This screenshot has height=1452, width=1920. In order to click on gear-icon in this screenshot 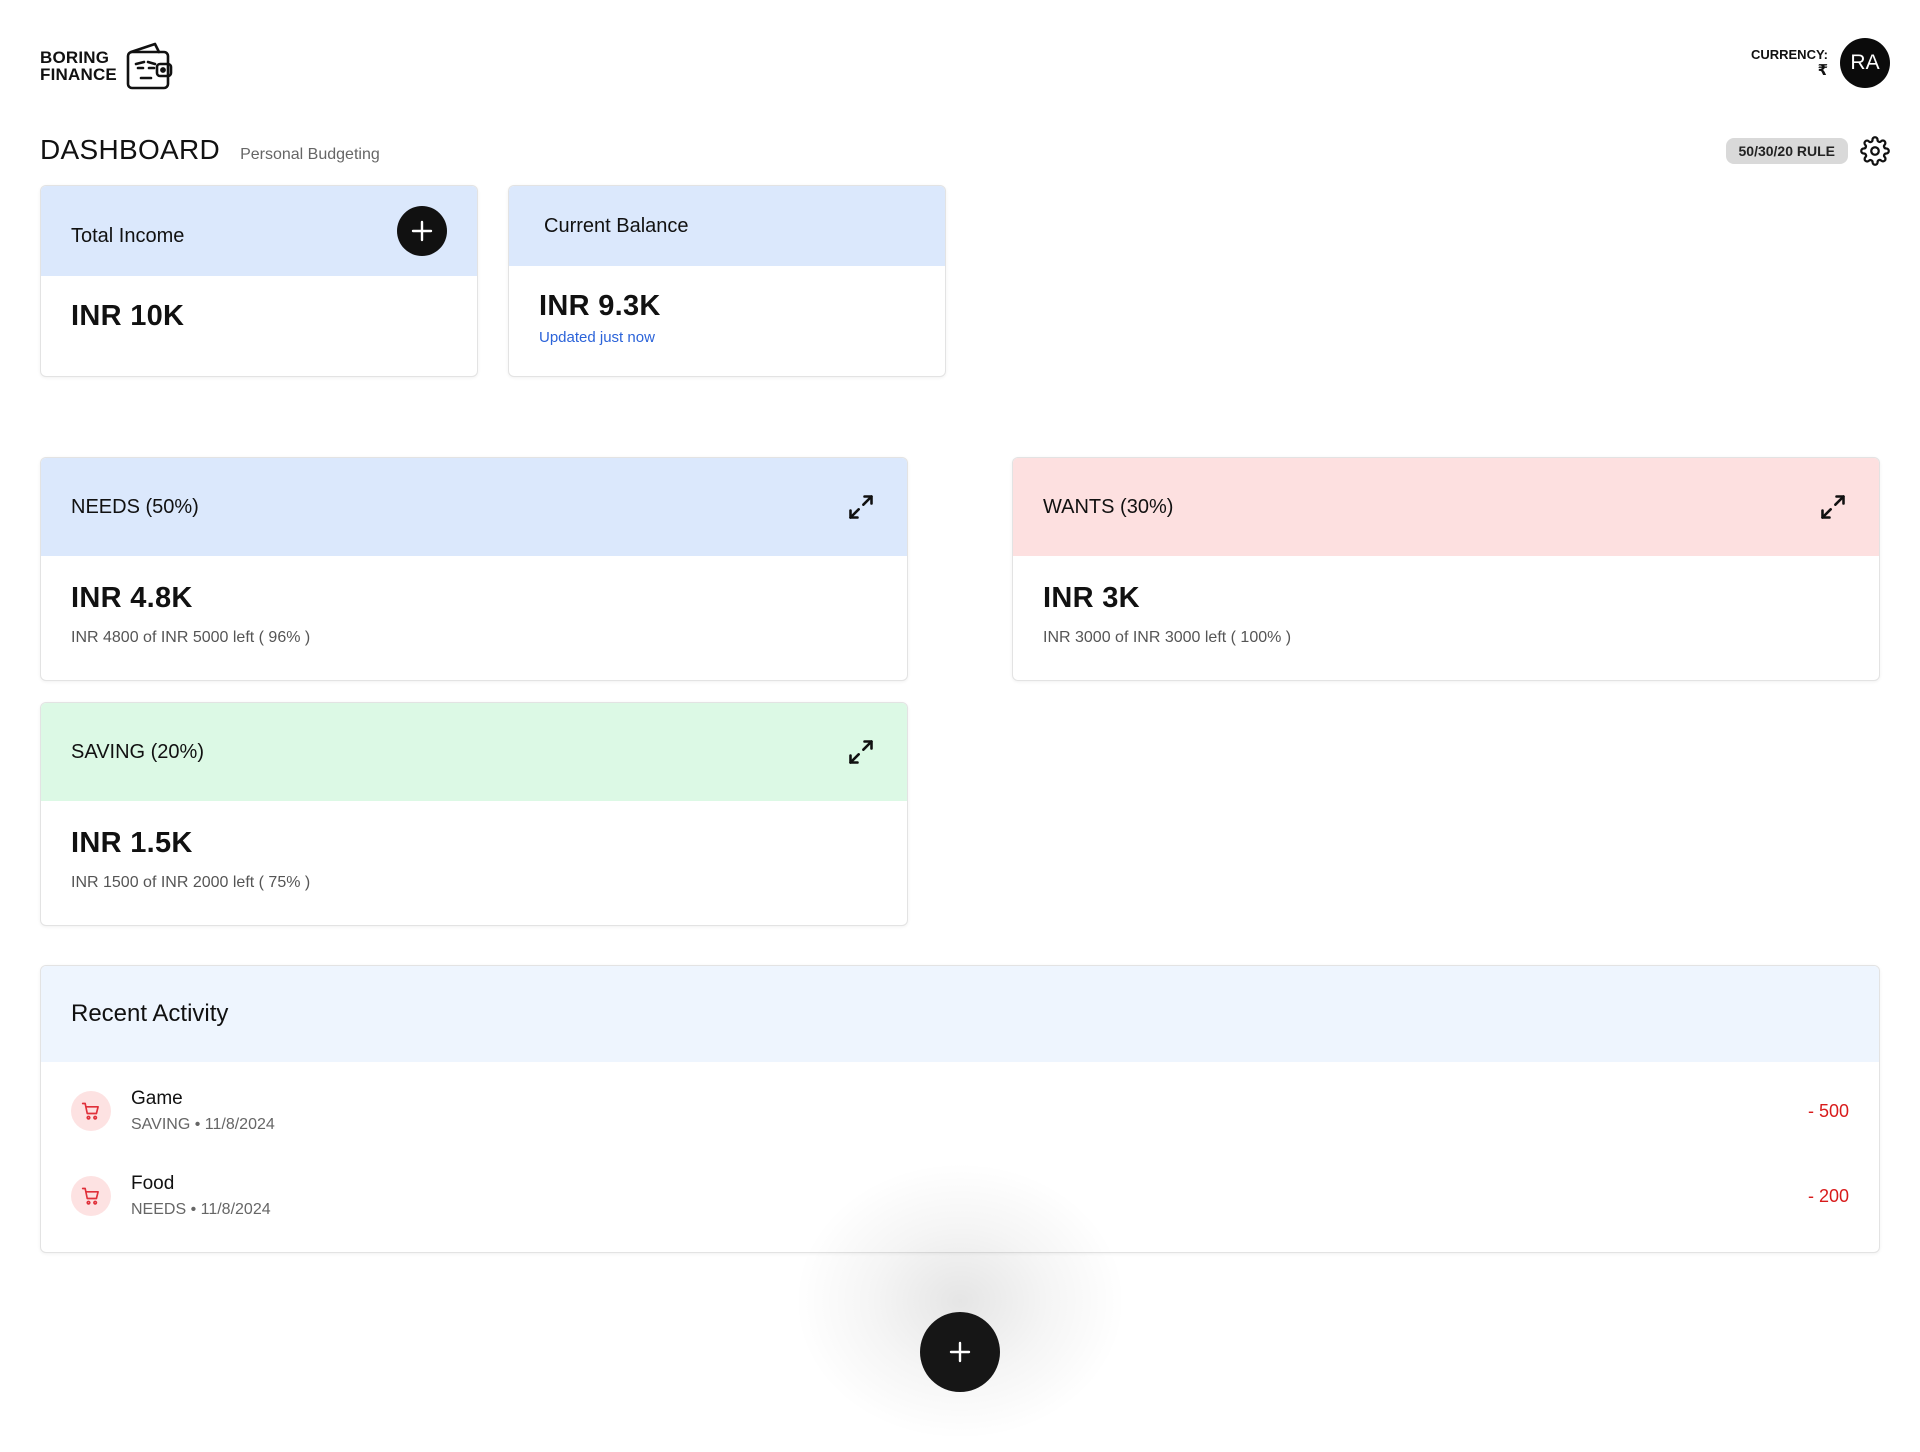, I will do `click(1875, 151)`.